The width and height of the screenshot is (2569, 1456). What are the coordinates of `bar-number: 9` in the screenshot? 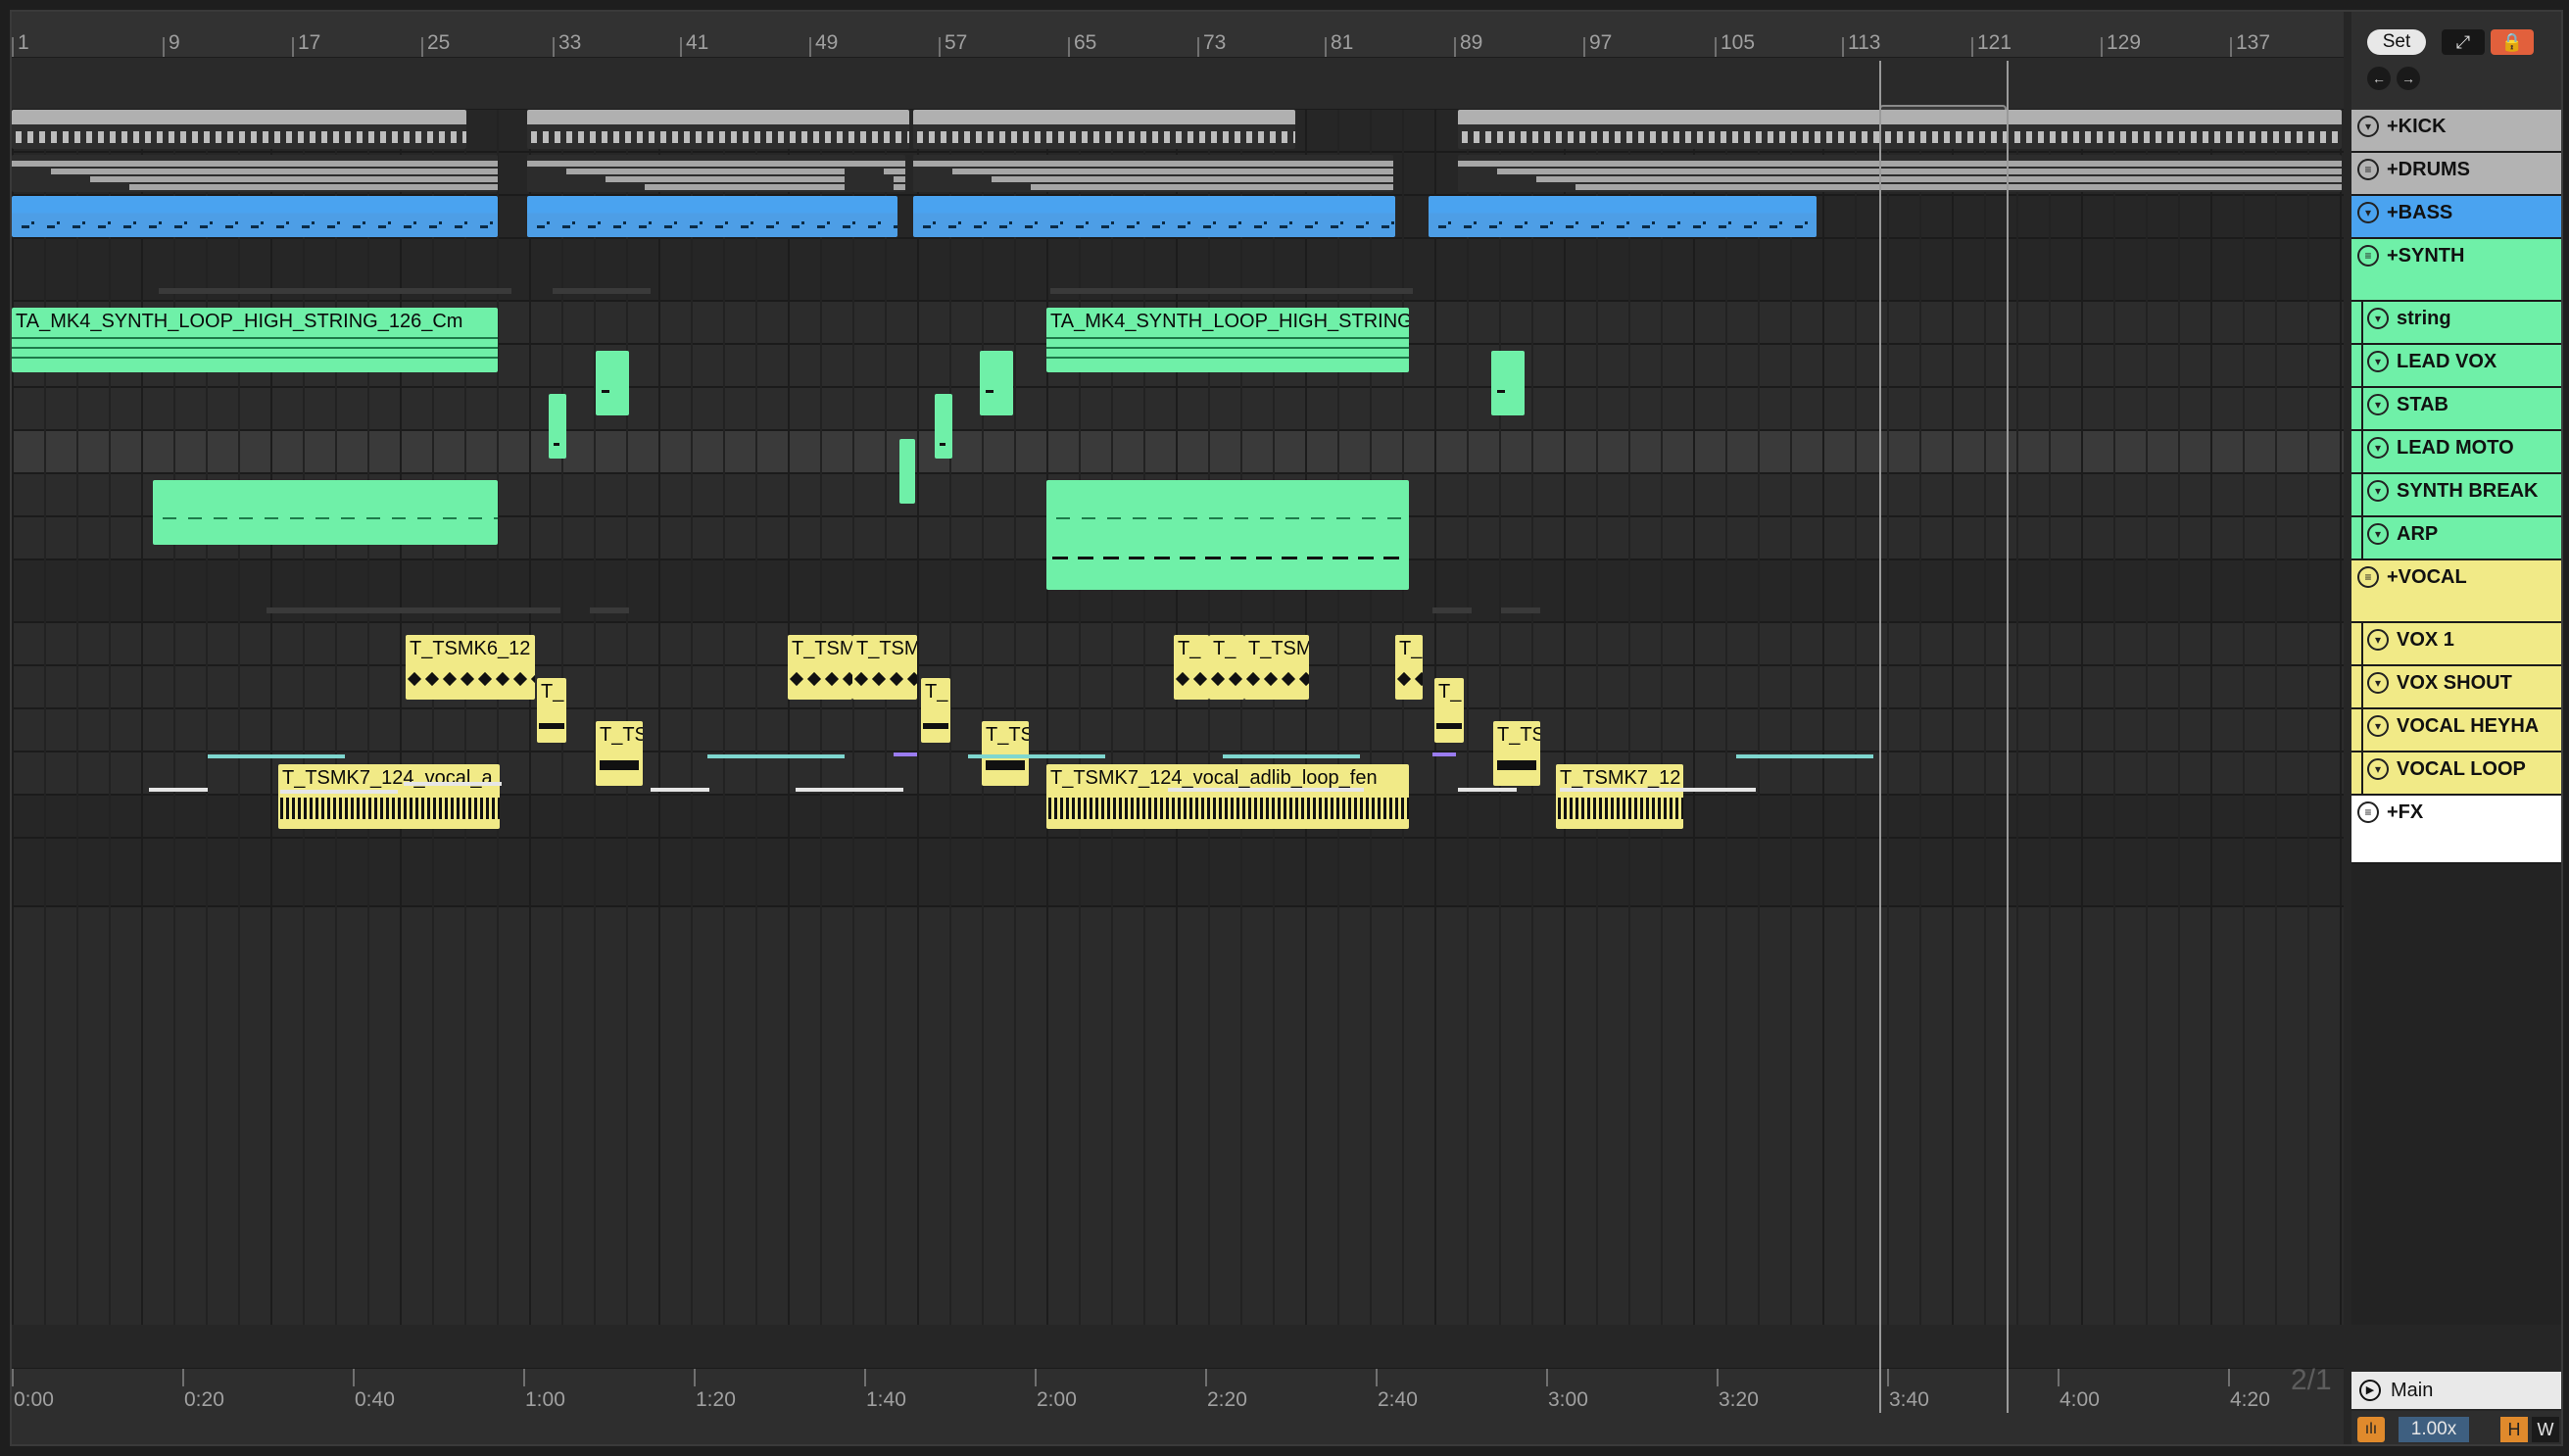 It's located at (174, 42).